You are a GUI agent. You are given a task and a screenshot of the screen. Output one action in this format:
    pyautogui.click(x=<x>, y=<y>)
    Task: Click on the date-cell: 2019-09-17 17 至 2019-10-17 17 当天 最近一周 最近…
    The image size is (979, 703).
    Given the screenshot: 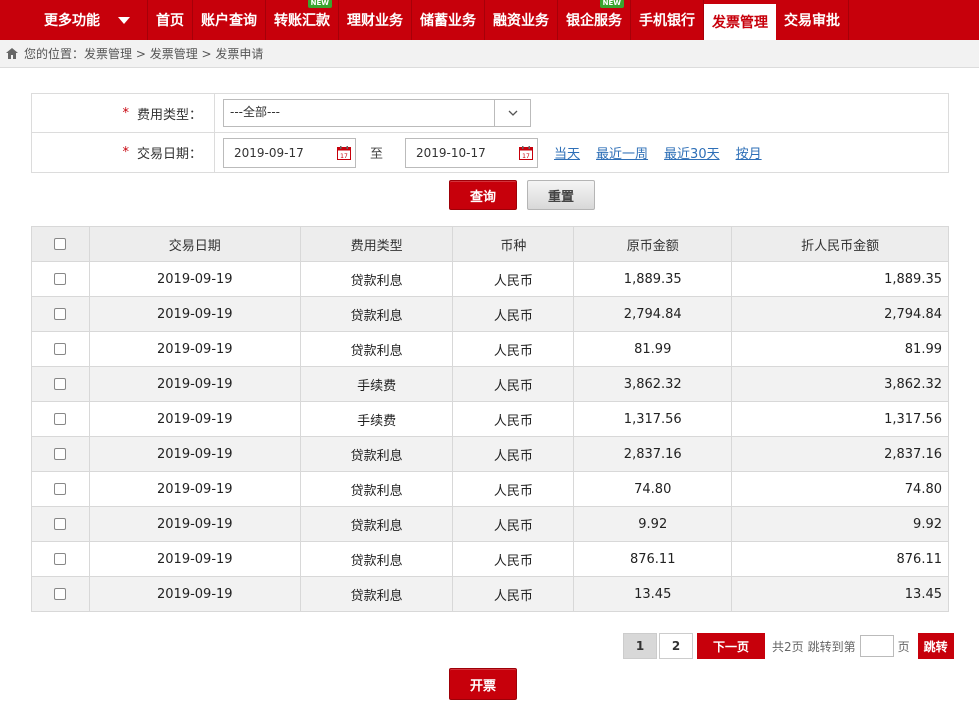 What is the action you would take?
    pyautogui.click(x=488, y=152)
    